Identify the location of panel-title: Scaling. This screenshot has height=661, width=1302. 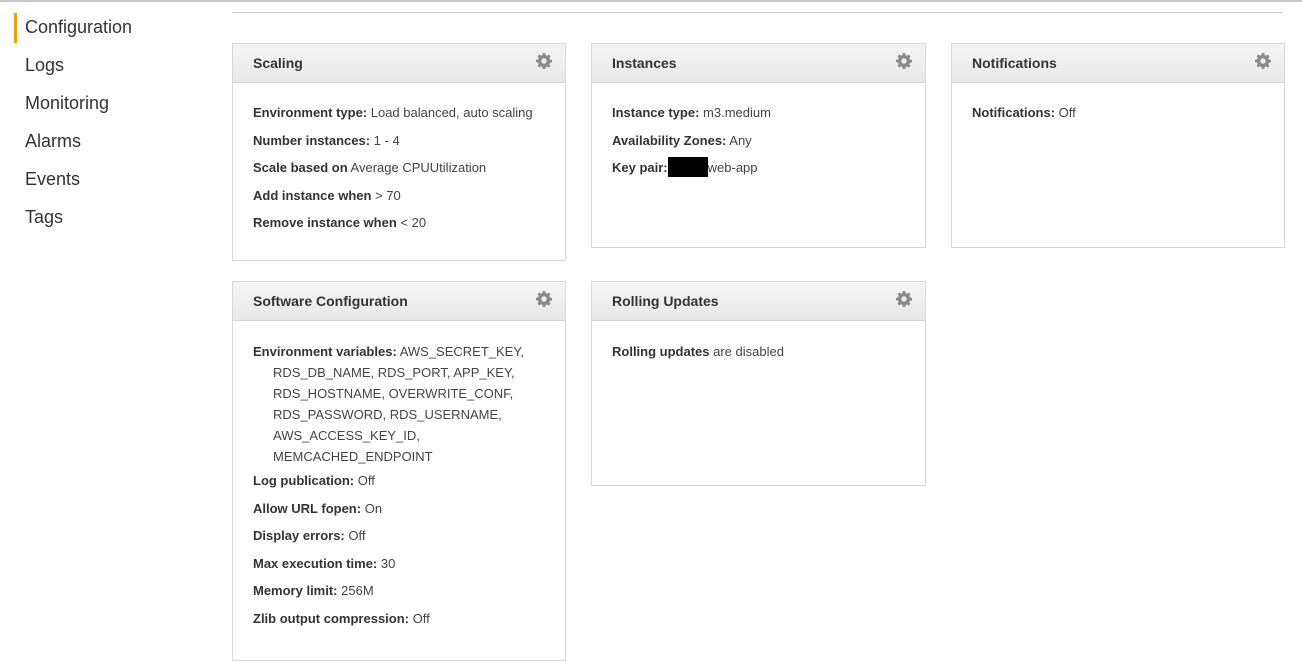
(278, 63).